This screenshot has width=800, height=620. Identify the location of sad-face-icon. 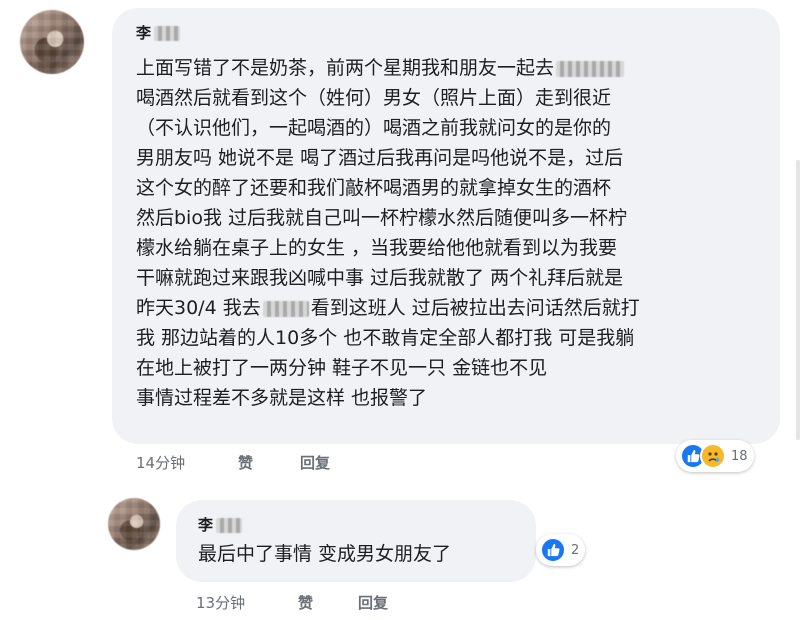
(713, 456).